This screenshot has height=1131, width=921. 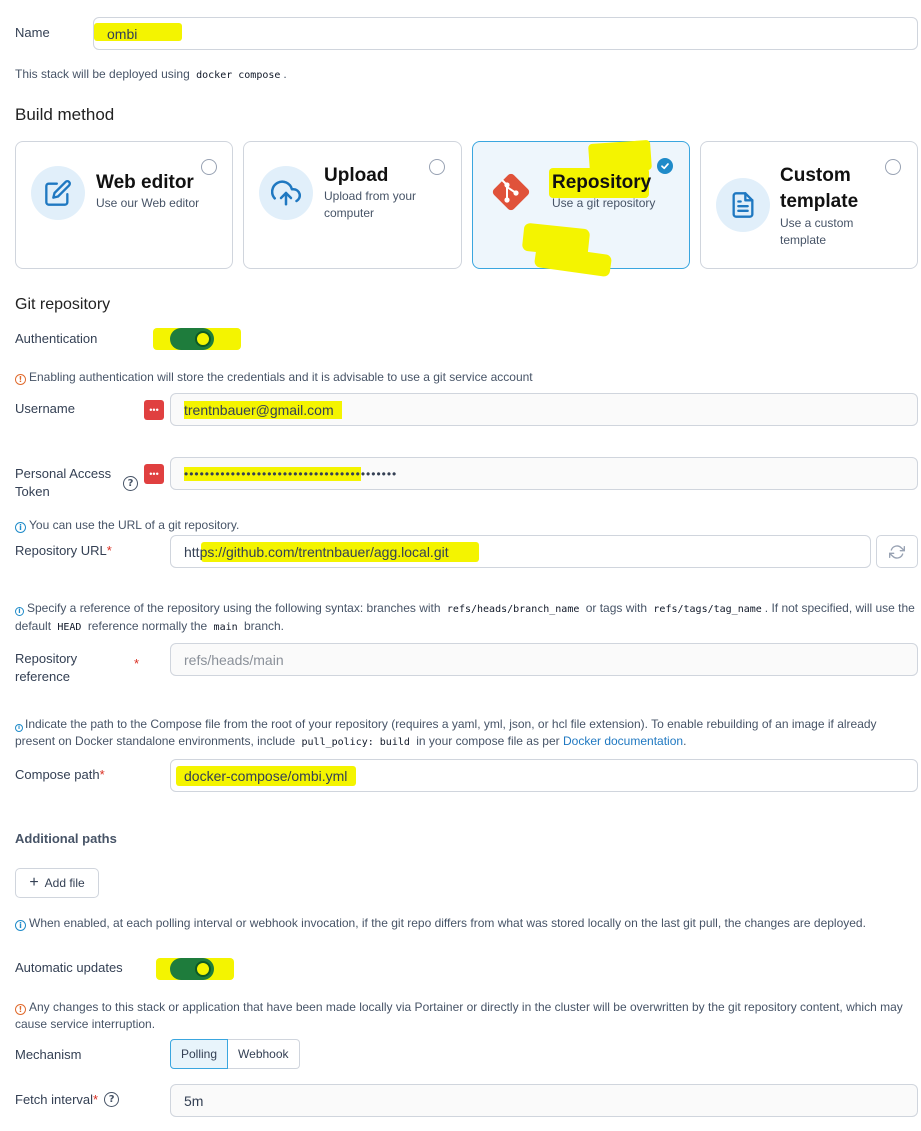 I want to click on note-text: reference normally the, so click(x=147, y=626).